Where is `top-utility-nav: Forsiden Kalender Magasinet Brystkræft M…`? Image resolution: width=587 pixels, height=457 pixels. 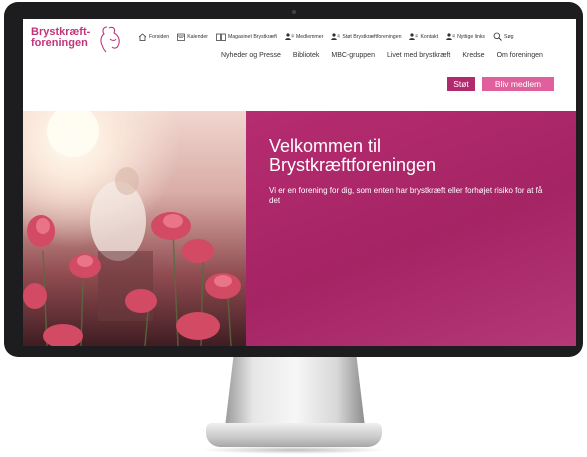 top-utility-nav: Forsiden Kalender Magasinet Brystkræft M… is located at coordinates (326, 36).